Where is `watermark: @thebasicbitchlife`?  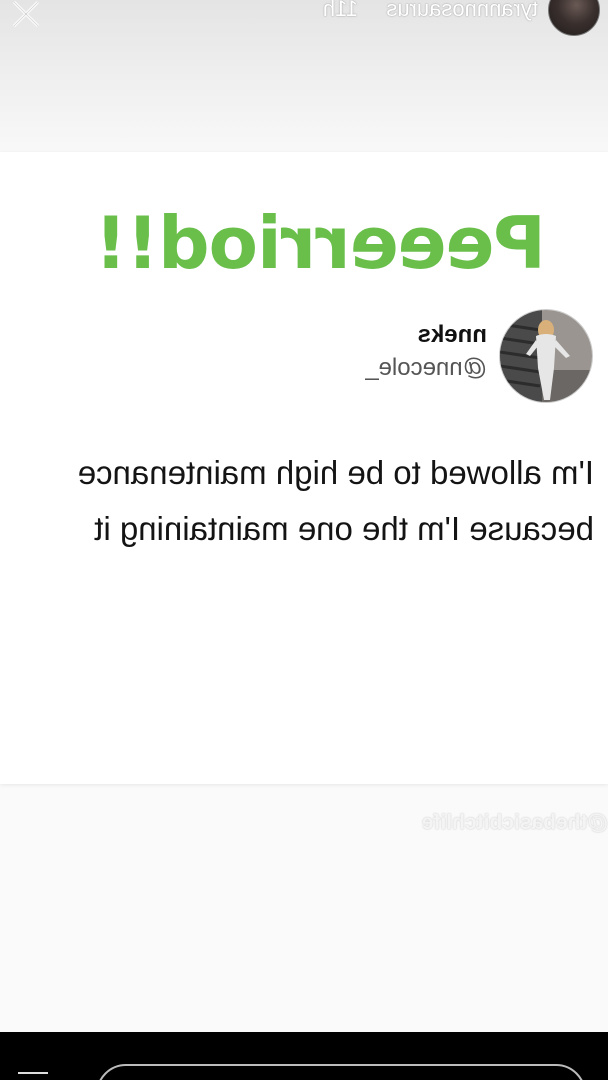 watermark: @thebasicbitchlife is located at coordinates (514, 822).